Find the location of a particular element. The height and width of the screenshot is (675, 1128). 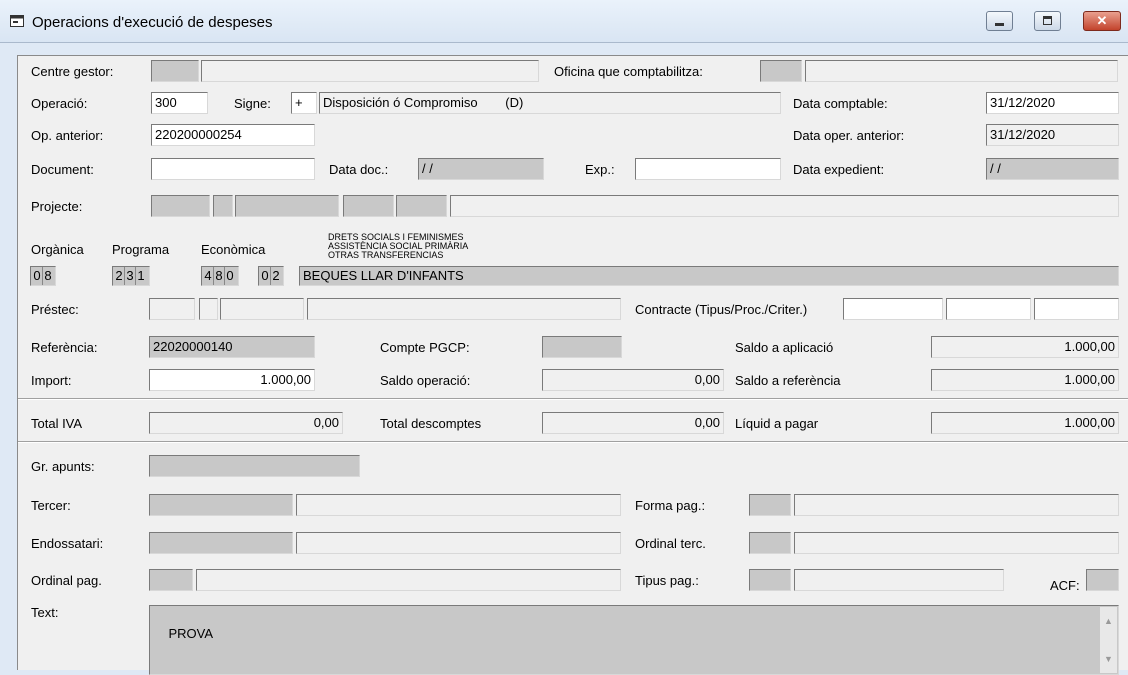

prestec-desc is located at coordinates (464, 309).